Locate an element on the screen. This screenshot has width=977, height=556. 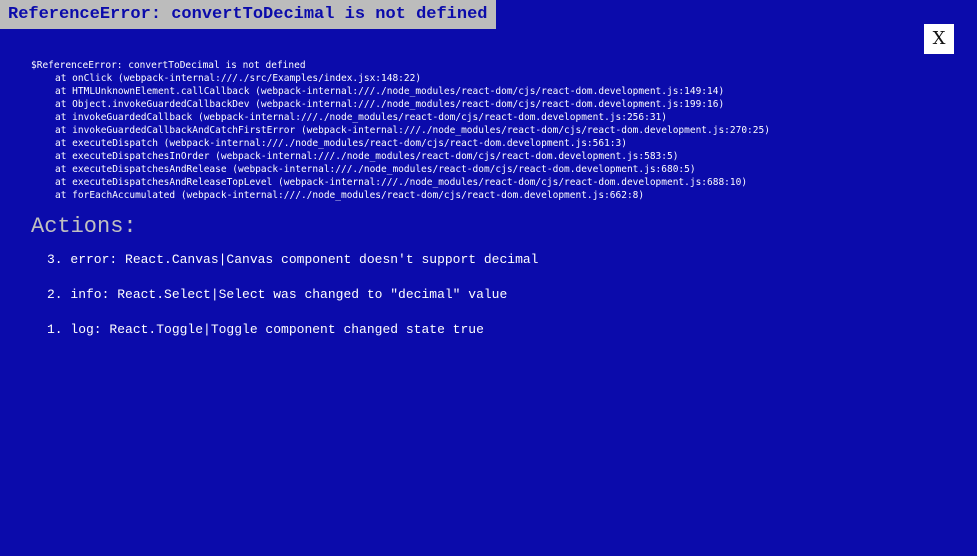
actions-heading: Actions: is located at coordinates (84, 226).